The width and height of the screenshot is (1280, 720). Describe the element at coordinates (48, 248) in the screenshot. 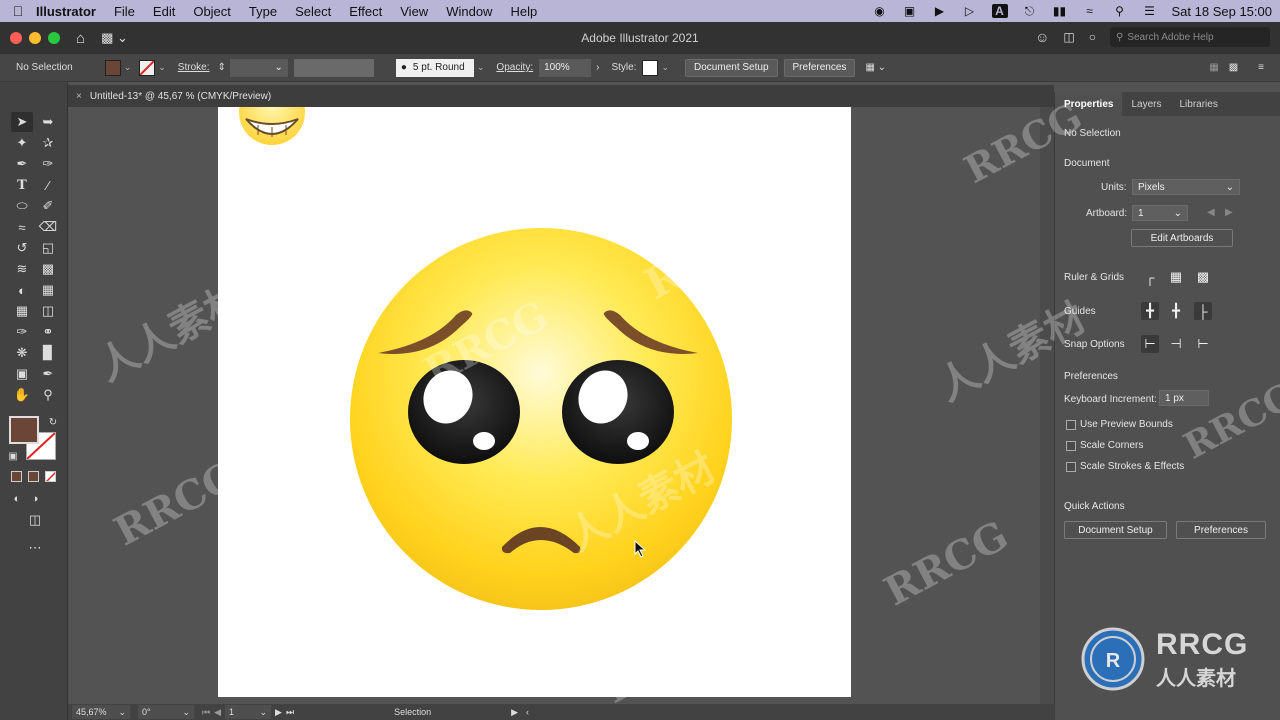

I see `scale-tool-icon: ◱` at that location.